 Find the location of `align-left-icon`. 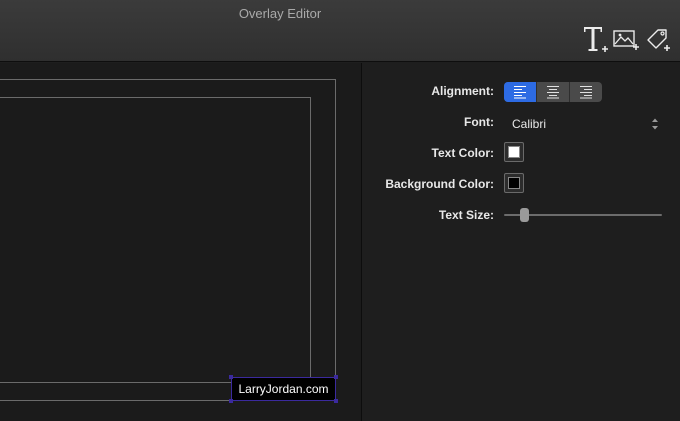

align-left-icon is located at coordinates (520, 92).